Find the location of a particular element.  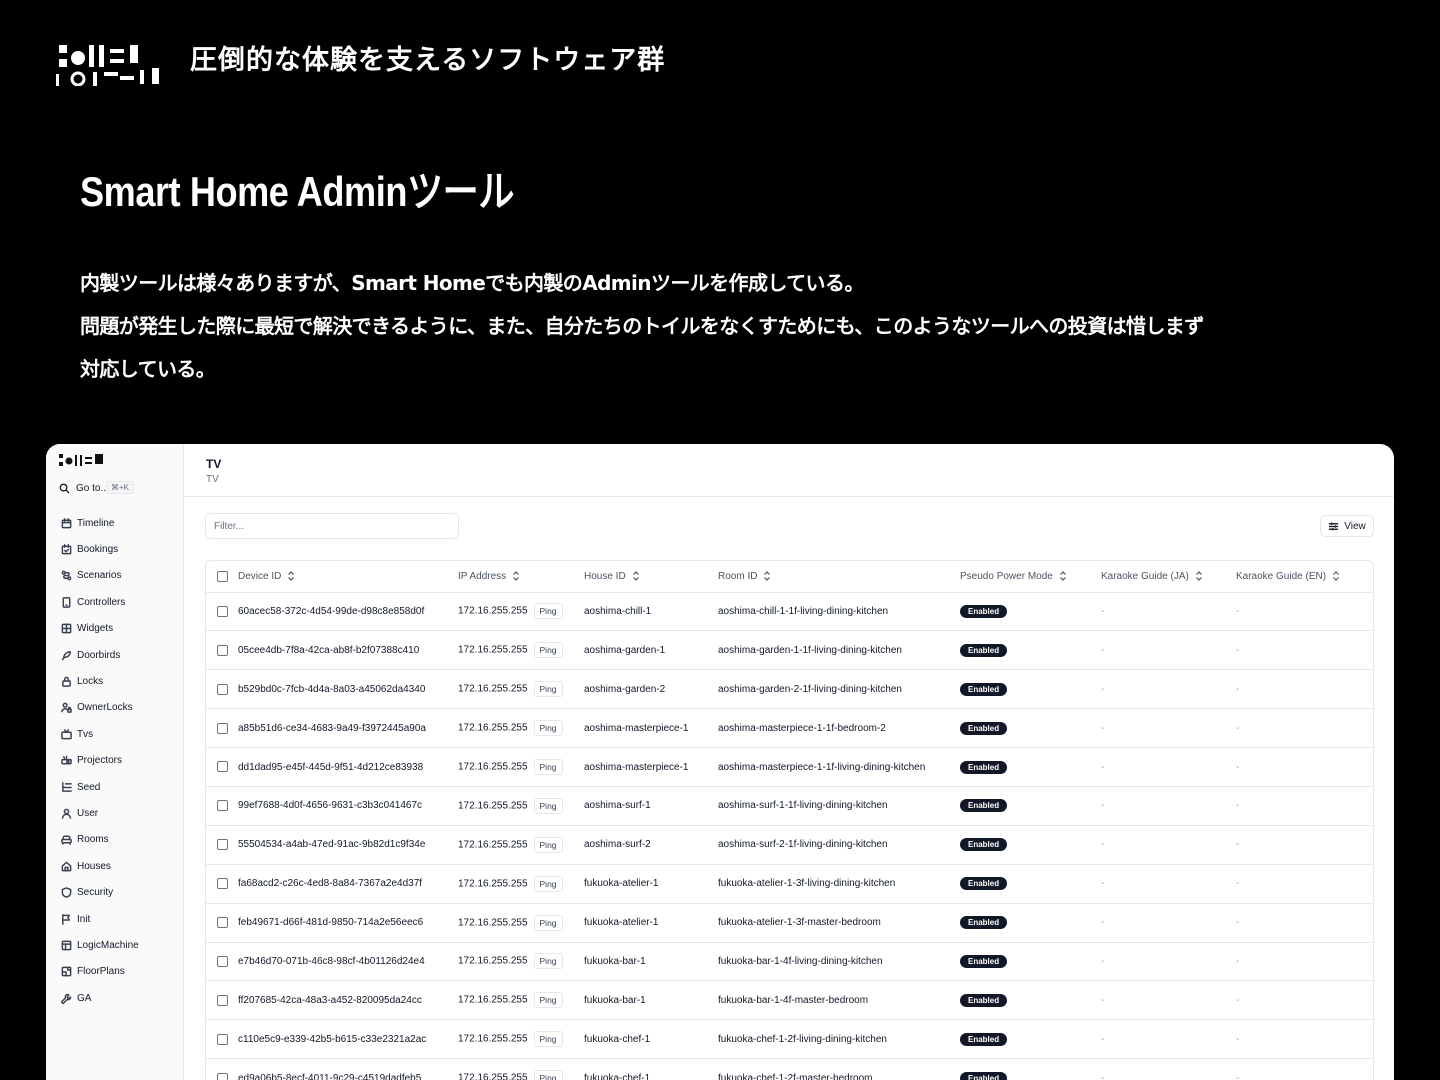

sidebar-item-label: OwnerLocks is located at coordinates (105, 708).